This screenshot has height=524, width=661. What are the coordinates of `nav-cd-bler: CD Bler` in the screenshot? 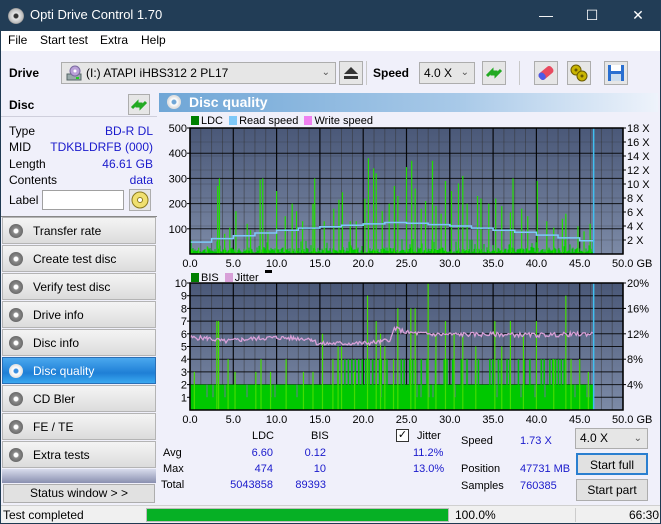 It's located at (79, 398).